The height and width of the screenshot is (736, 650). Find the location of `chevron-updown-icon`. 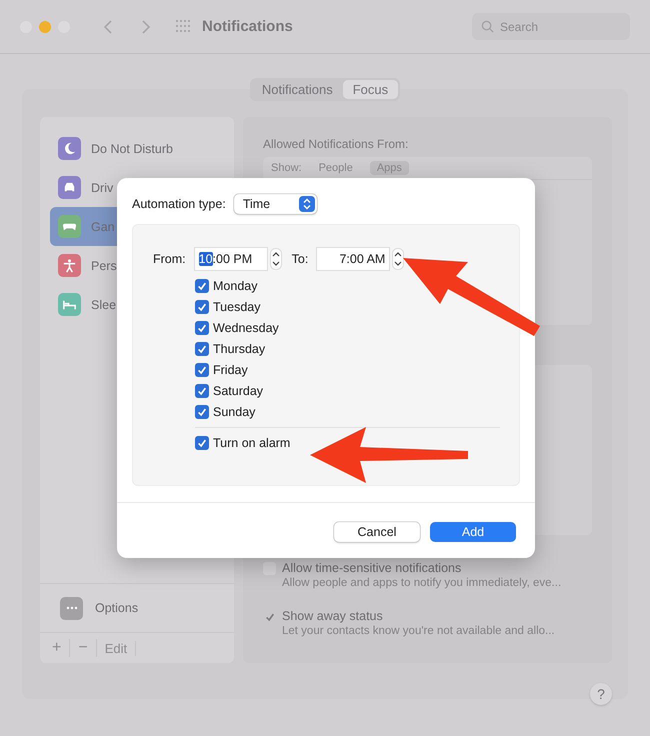

chevron-updown-icon is located at coordinates (306, 204).